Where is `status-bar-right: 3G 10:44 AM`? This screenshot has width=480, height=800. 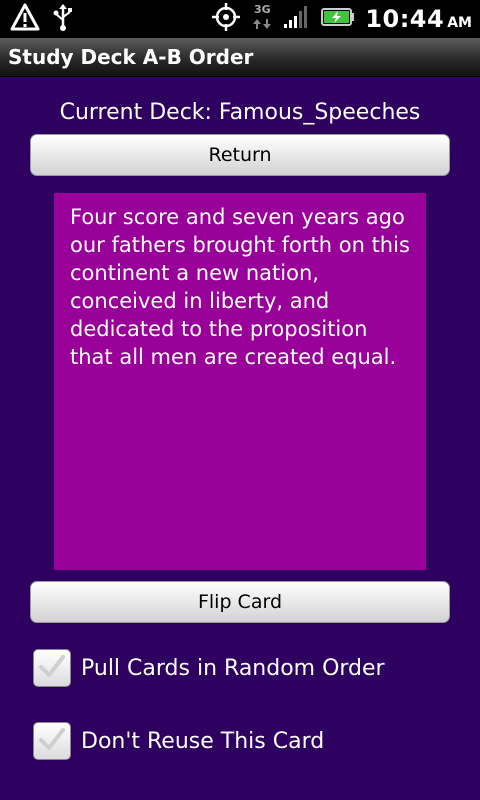 status-bar-right: 3G 10:44 AM is located at coordinates (341, 19).